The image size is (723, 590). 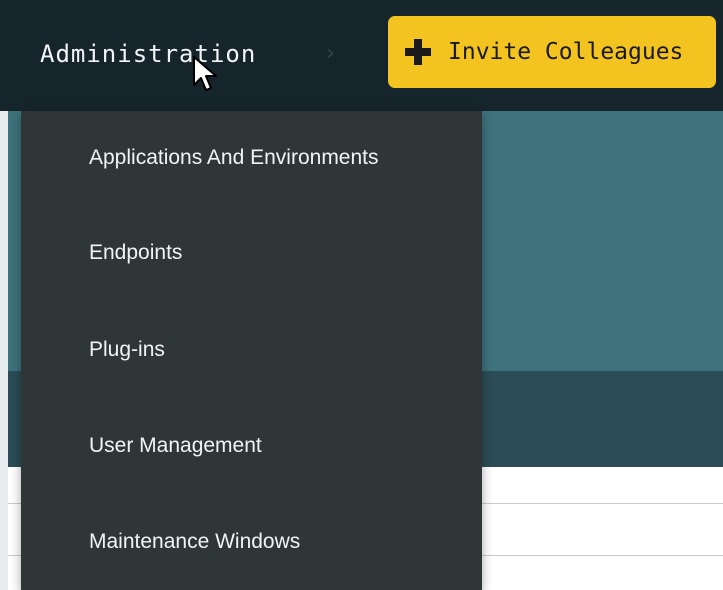 I want to click on plus-icon, so click(x=418, y=52).